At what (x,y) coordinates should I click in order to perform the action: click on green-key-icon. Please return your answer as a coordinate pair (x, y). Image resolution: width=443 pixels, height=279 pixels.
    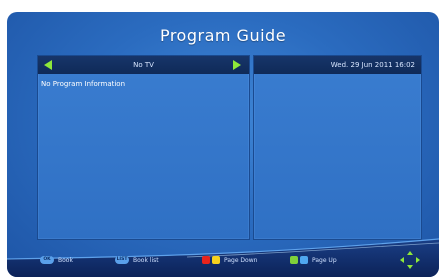
    Looking at the image, I should click on (294, 260).